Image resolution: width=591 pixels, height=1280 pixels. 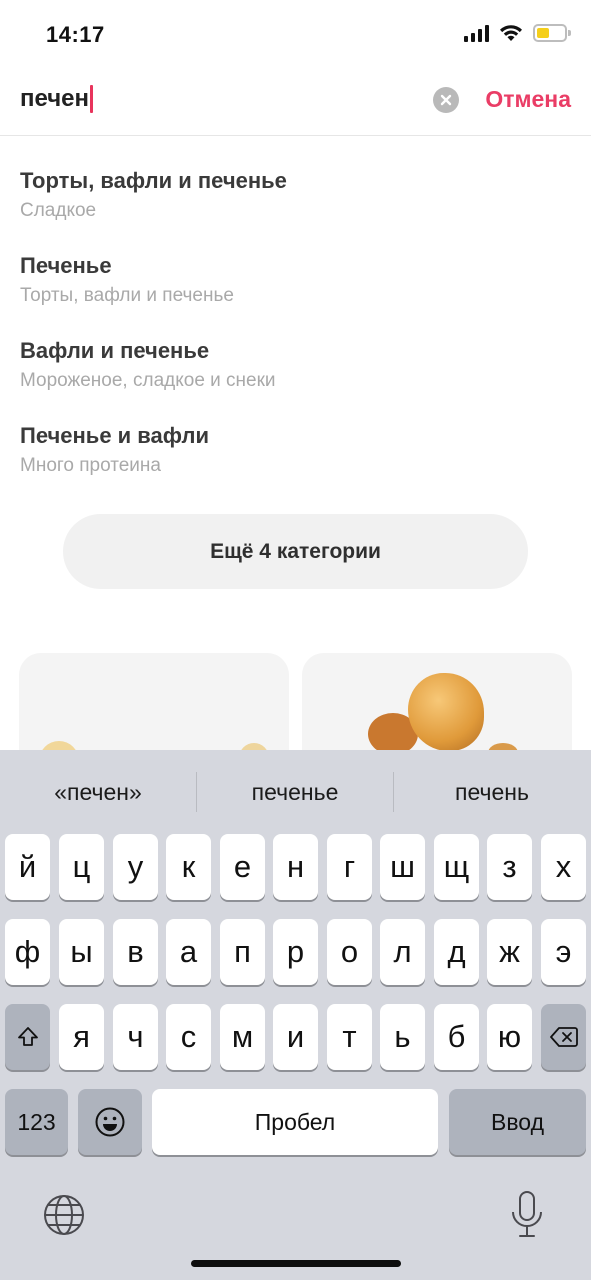 What do you see at coordinates (552, 33) in the screenshot?
I see `battery-icon` at bounding box center [552, 33].